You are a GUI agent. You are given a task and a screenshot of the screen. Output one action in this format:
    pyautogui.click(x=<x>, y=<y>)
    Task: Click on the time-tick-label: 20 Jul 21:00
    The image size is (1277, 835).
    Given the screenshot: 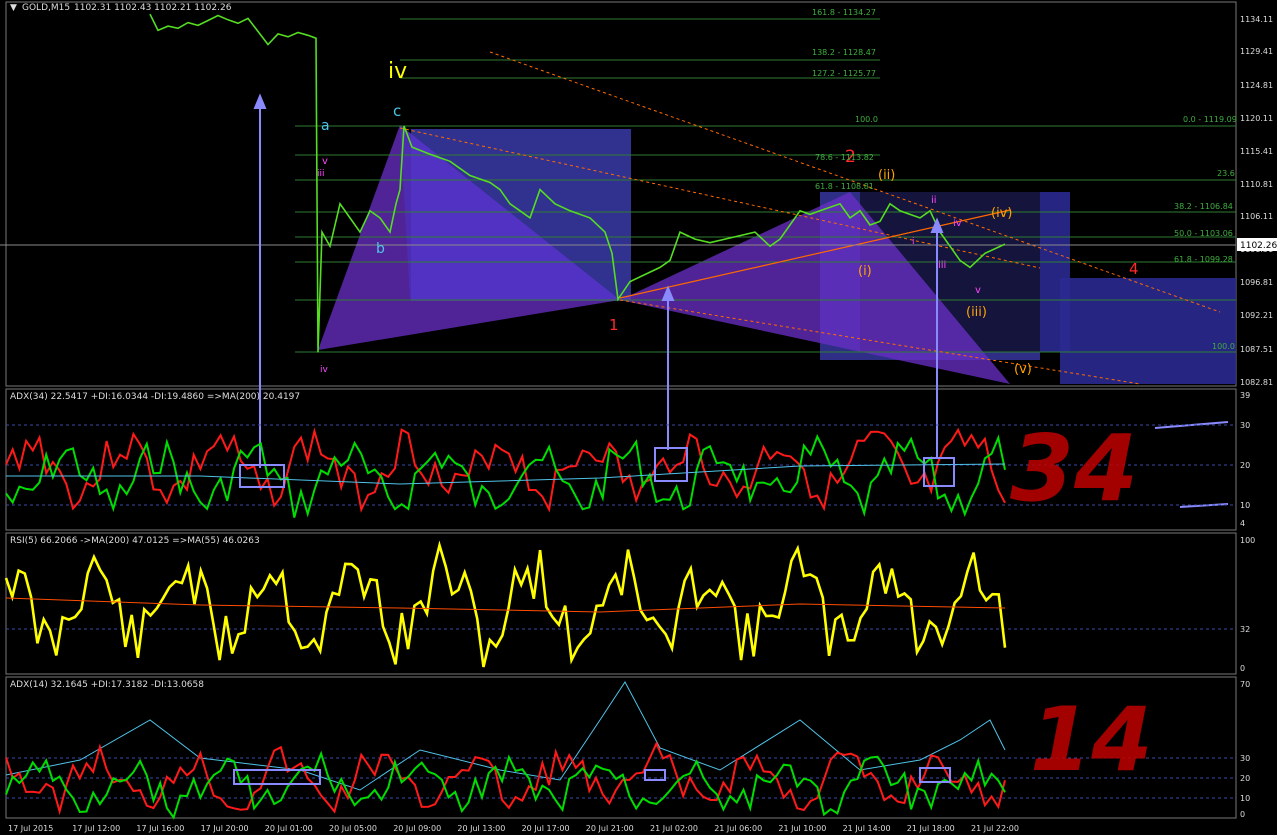 What is the action you would take?
    pyautogui.click(x=610, y=828)
    